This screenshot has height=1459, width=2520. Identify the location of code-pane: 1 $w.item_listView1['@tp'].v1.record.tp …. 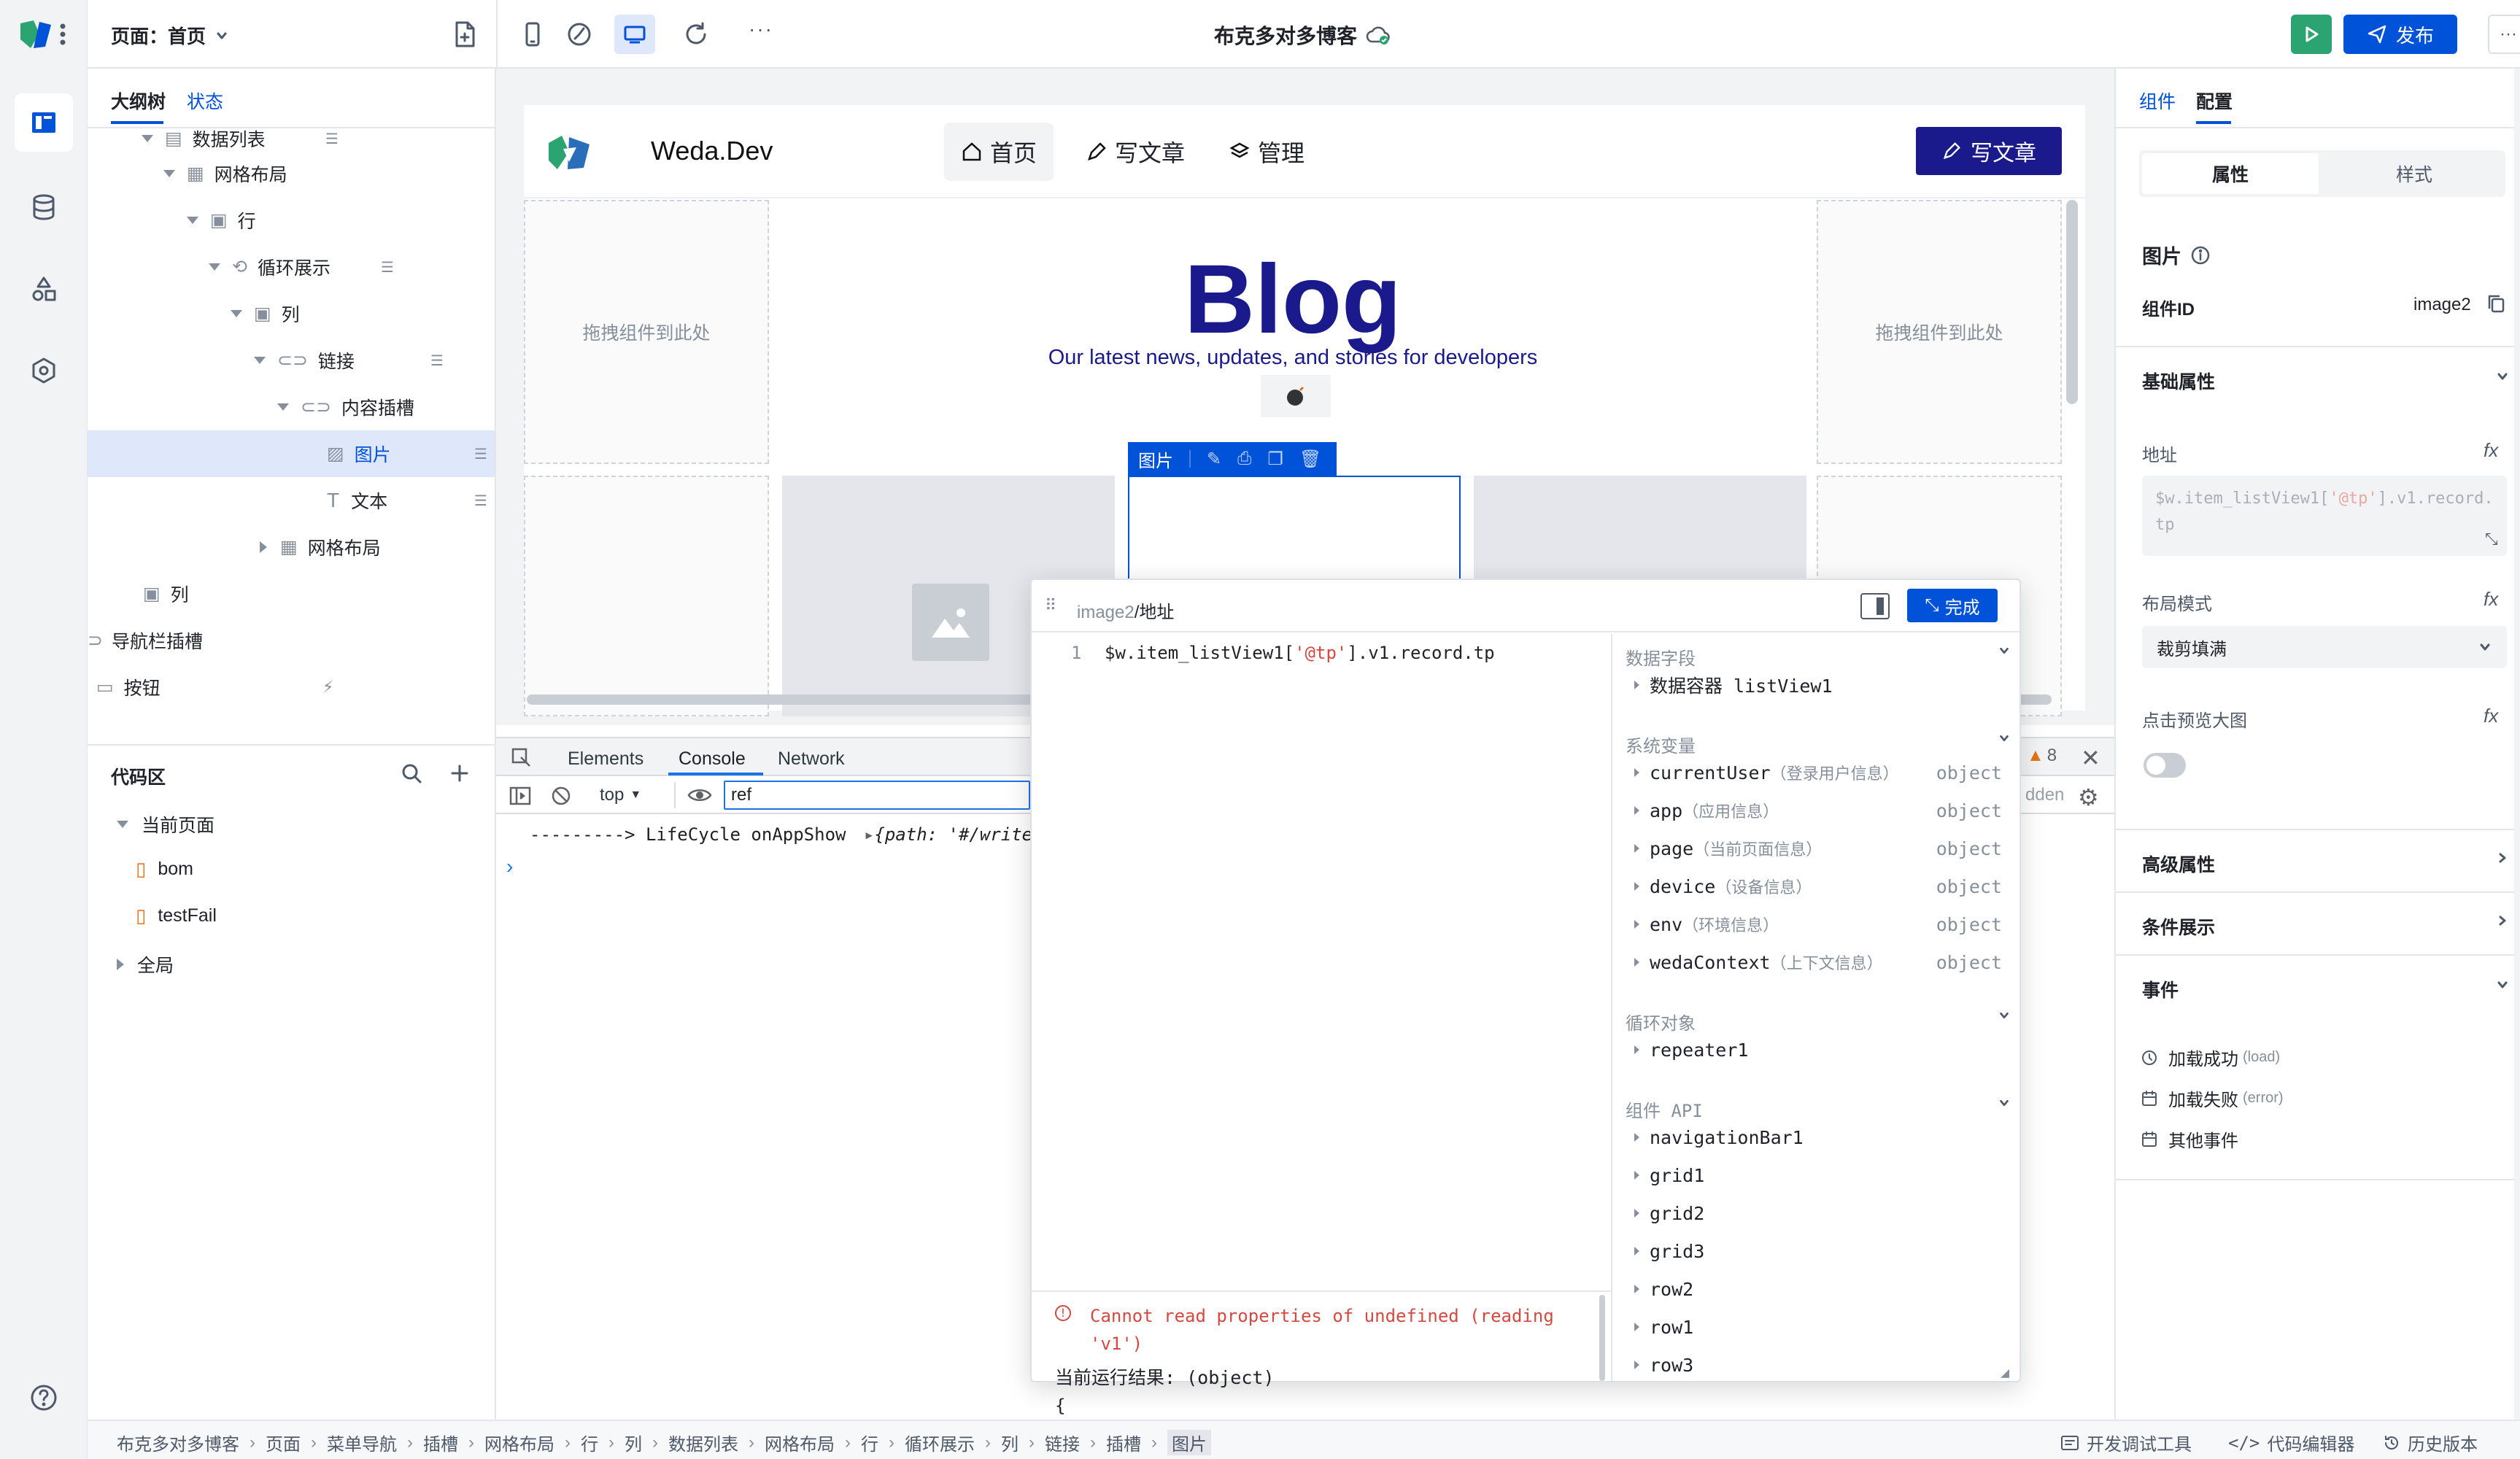
(1322, 1025).